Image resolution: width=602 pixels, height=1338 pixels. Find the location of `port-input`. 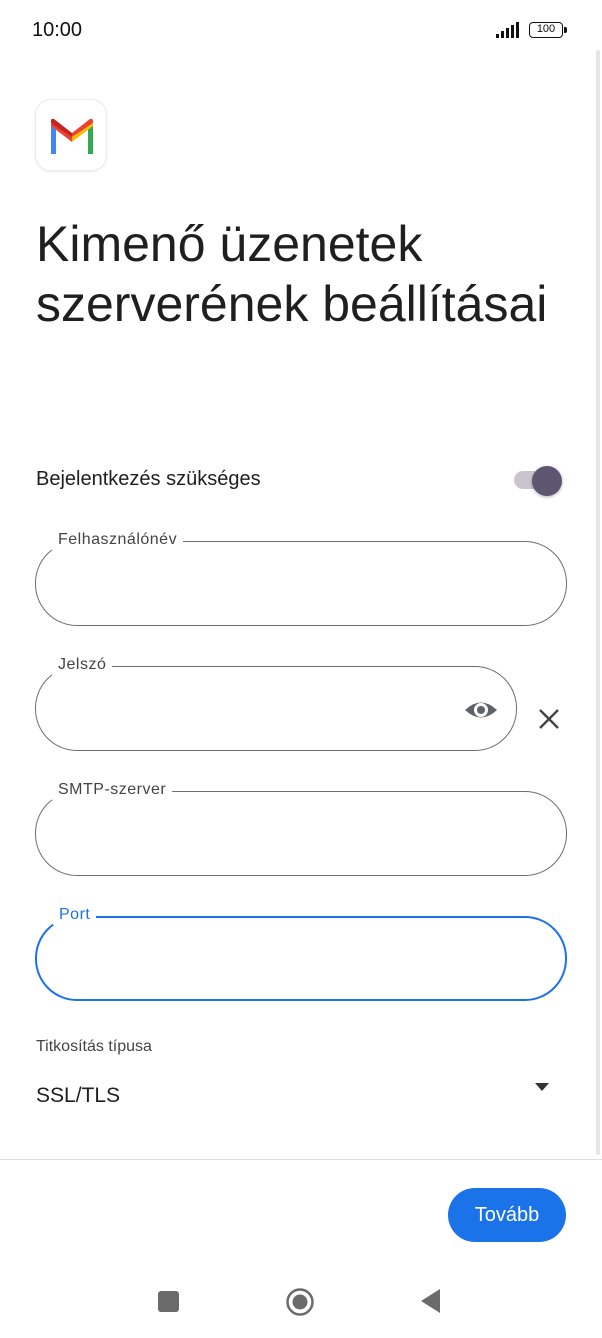

port-input is located at coordinates (272, 958).